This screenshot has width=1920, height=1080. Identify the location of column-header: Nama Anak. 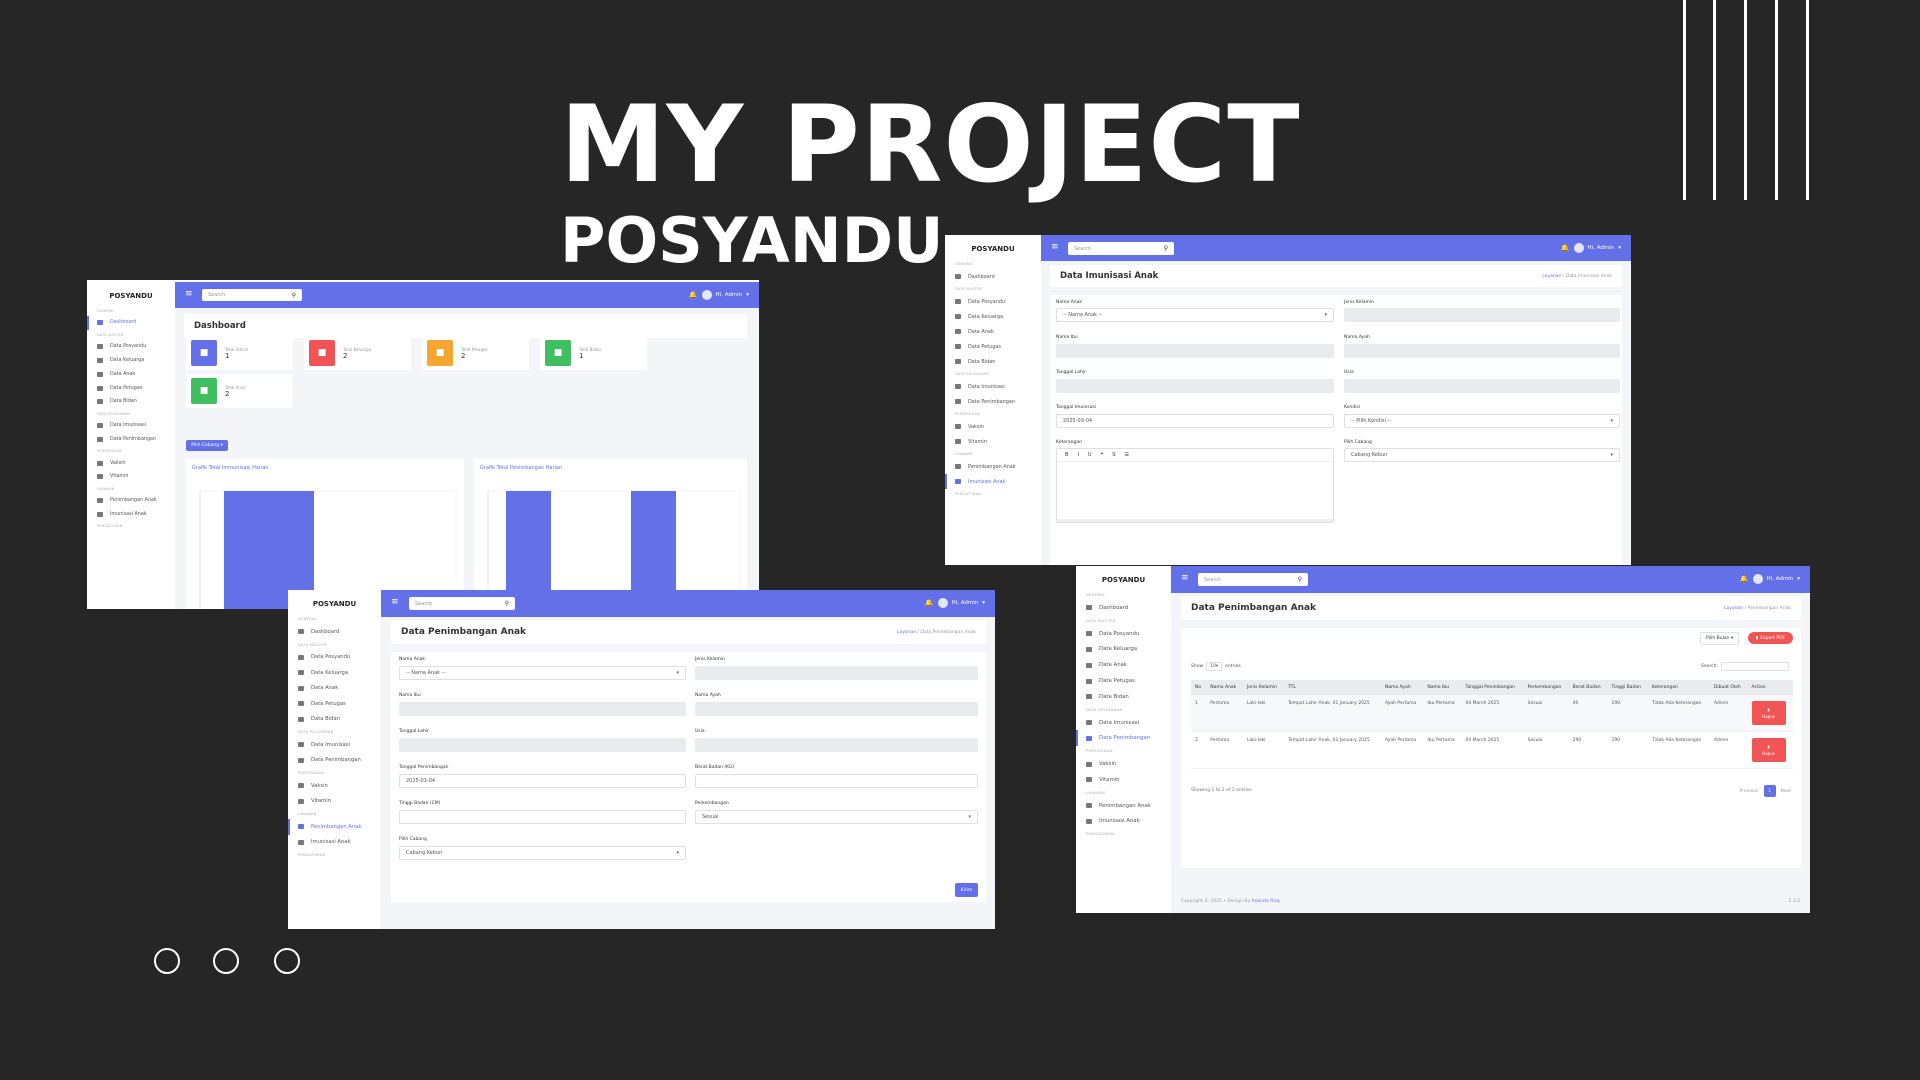
(1224, 687).